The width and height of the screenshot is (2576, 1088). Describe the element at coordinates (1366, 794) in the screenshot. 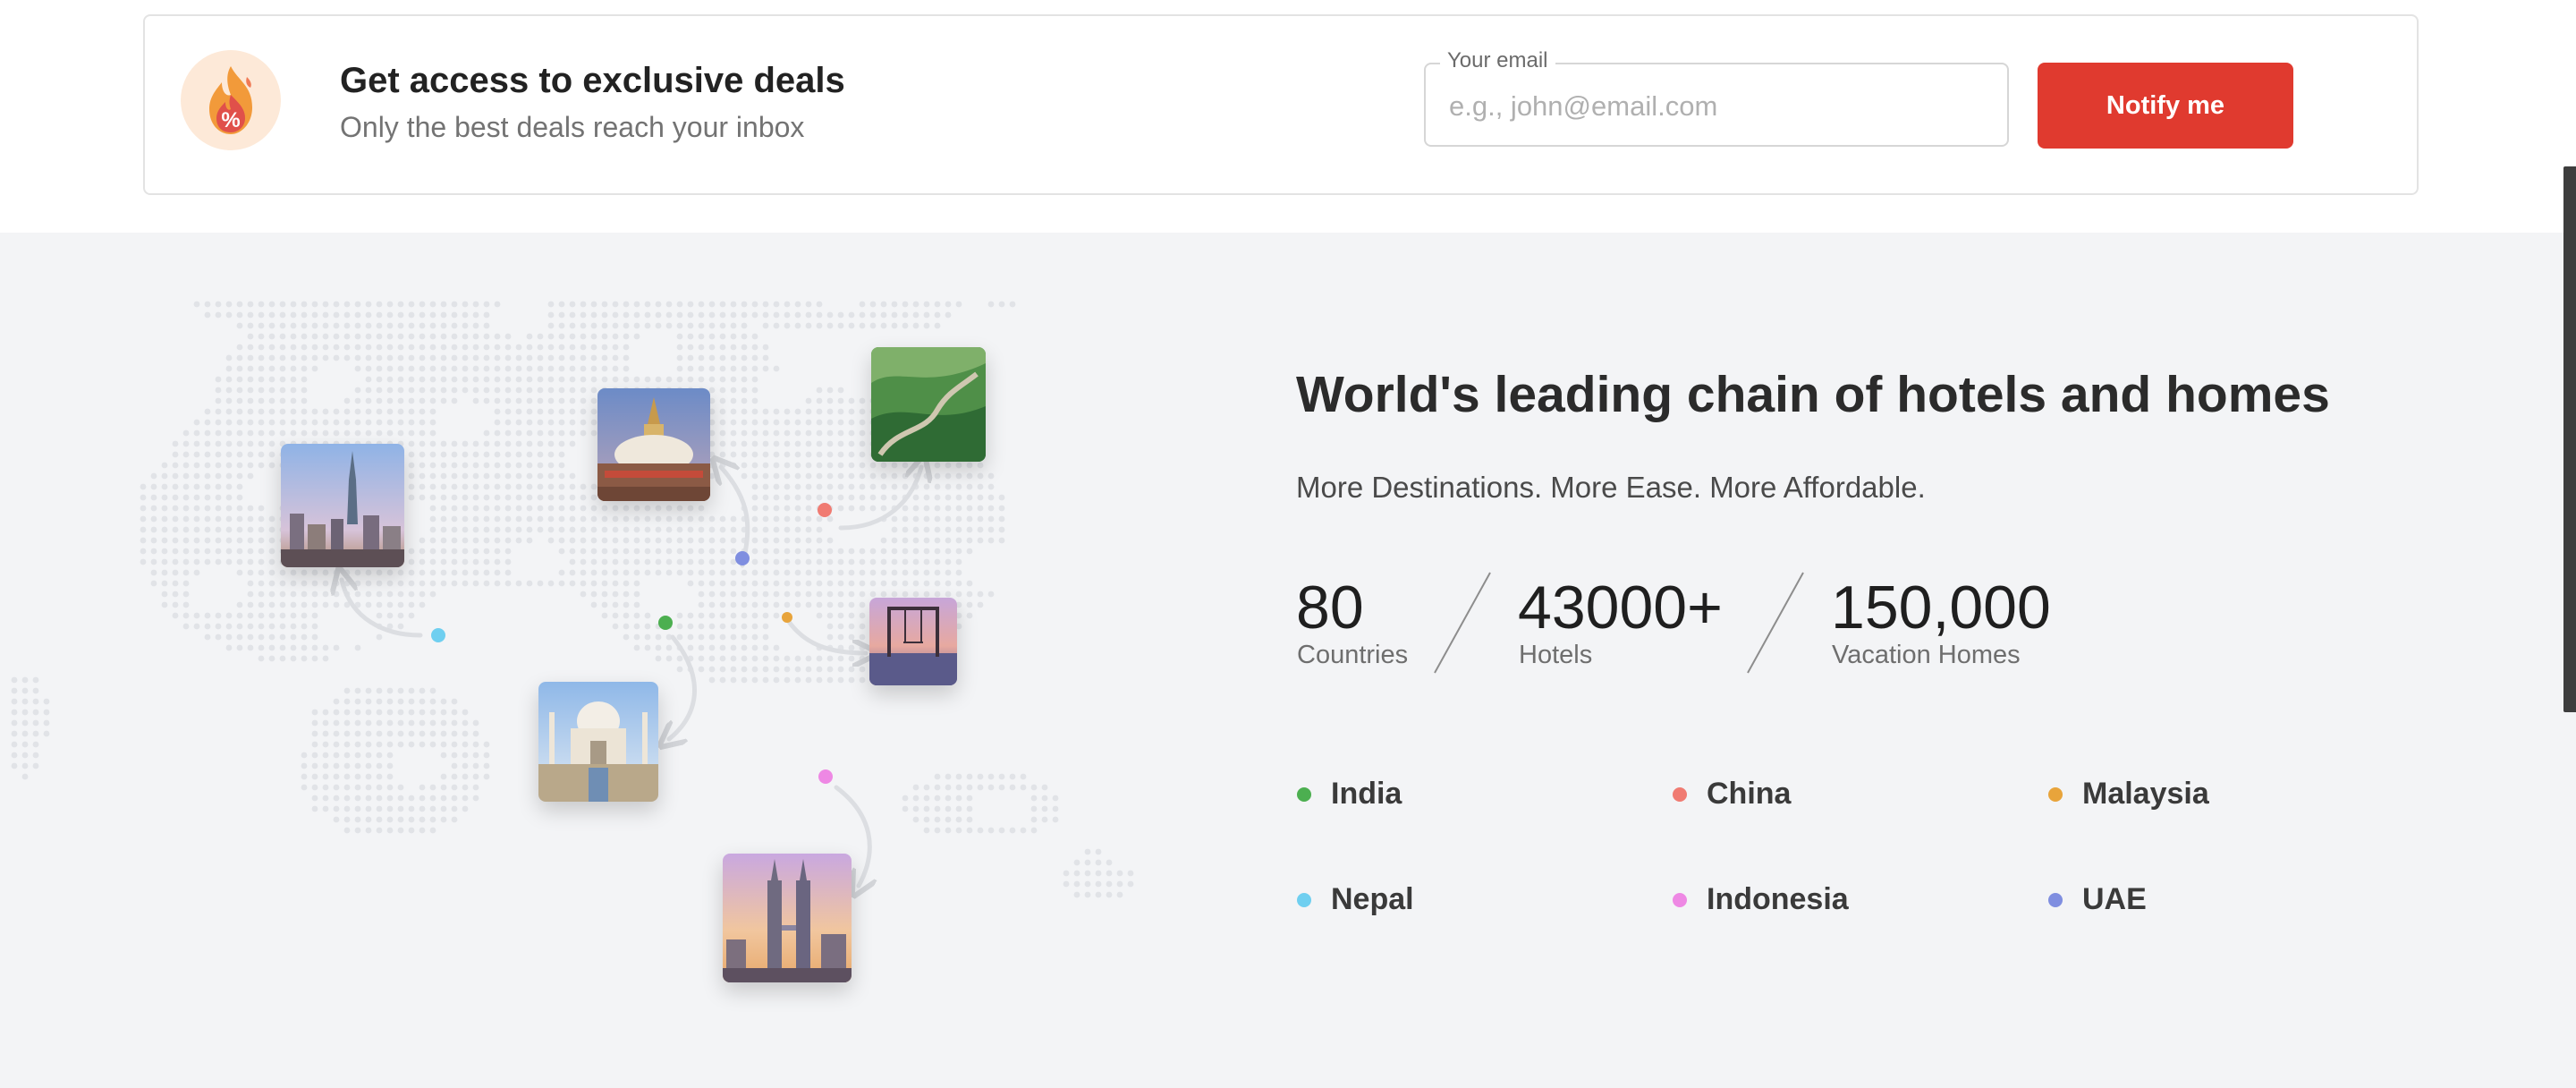

I see `country-name: India` at that location.